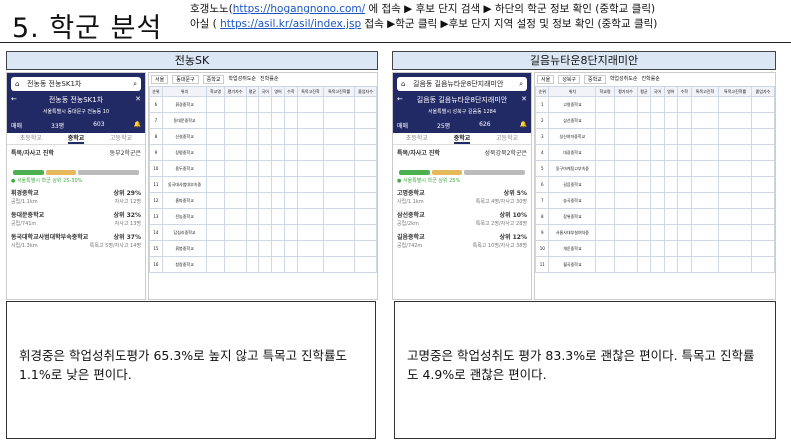  I want to click on hogangnono-link: https://hogangnono.com/, so click(299, 9).